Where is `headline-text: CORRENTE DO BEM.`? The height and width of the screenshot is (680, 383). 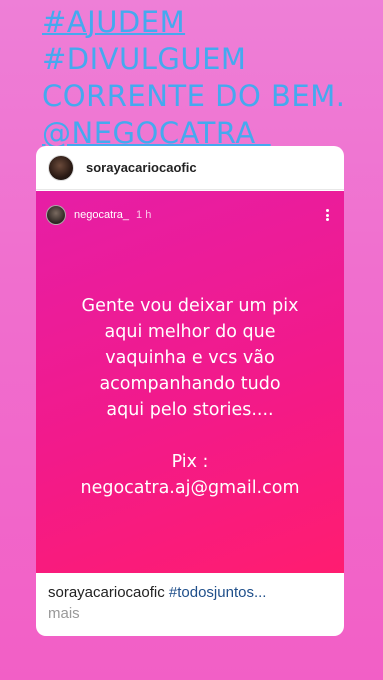 headline-text: CORRENTE DO BEM. is located at coordinates (194, 96).